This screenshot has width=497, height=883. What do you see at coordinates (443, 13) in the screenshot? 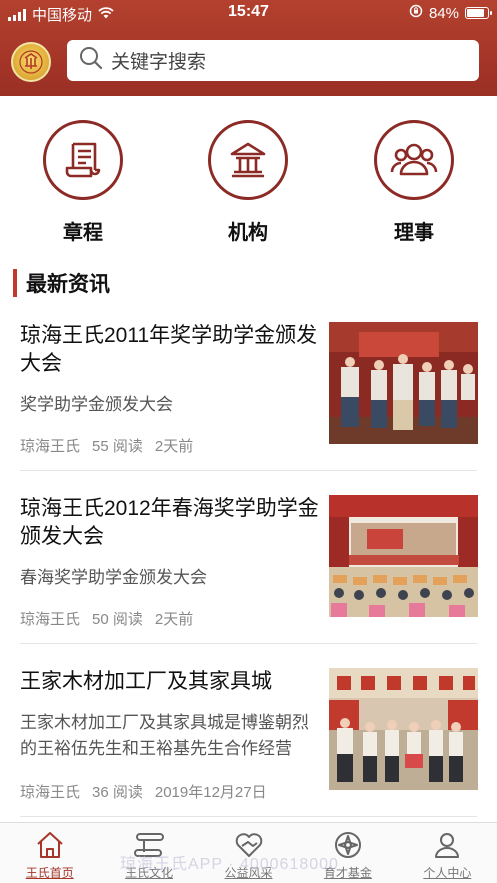
I see `battery-percent: 84%` at bounding box center [443, 13].